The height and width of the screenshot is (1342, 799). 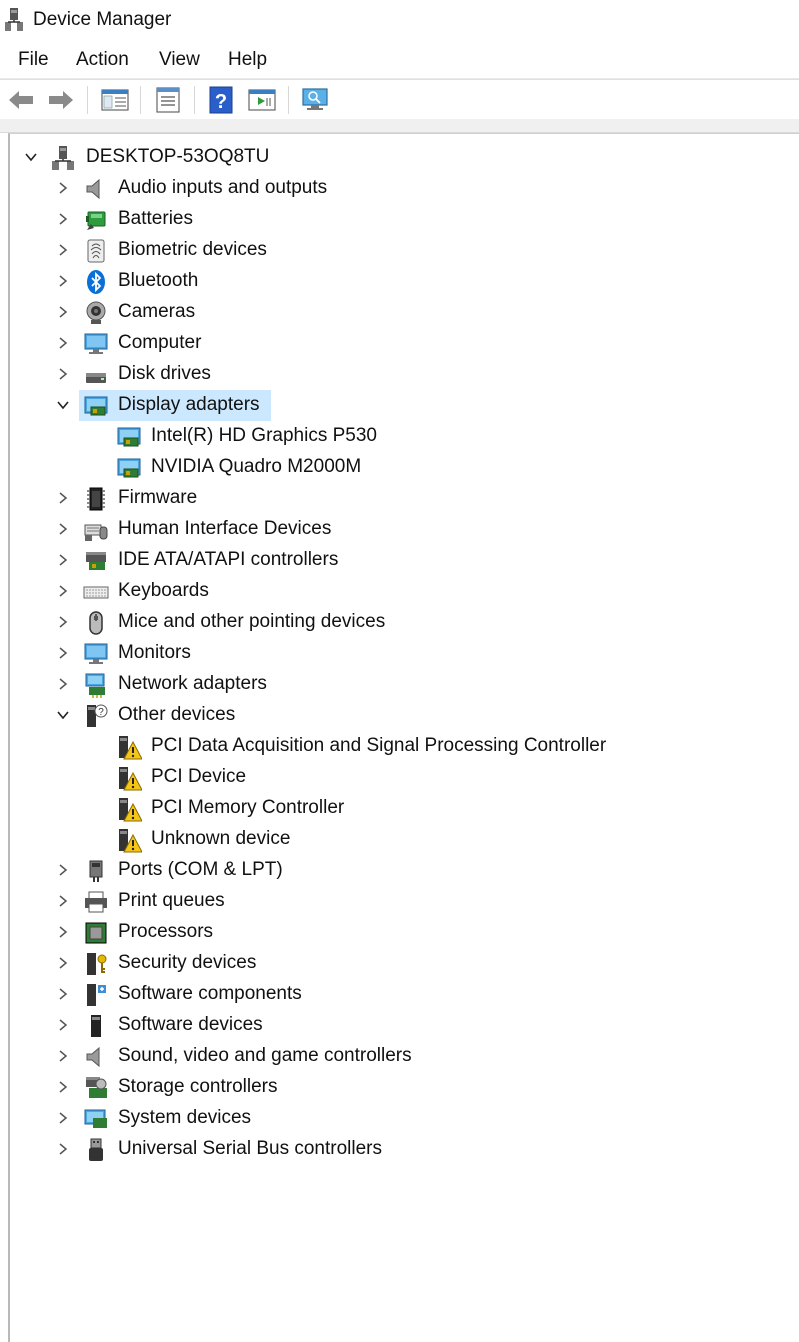 What do you see at coordinates (400, 808) in the screenshot?
I see `tree-device-pci-memory-controller: PCI Memory Controller` at bounding box center [400, 808].